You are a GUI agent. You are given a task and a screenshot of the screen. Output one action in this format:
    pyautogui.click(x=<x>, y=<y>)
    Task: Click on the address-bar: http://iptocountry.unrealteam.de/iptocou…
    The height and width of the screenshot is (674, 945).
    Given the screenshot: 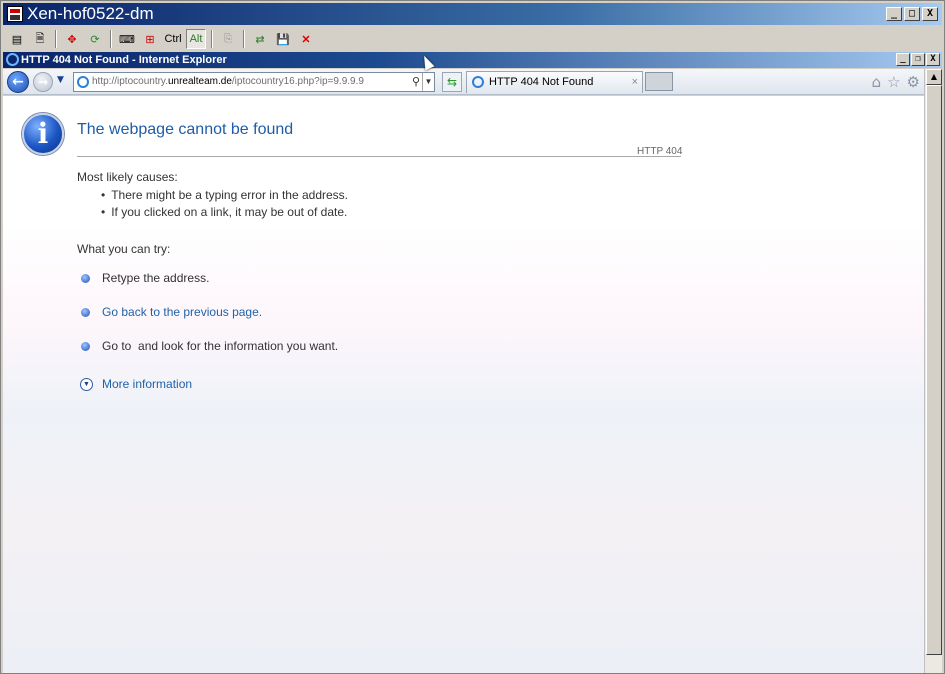 What is the action you would take?
    pyautogui.click(x=254, y=82)
    